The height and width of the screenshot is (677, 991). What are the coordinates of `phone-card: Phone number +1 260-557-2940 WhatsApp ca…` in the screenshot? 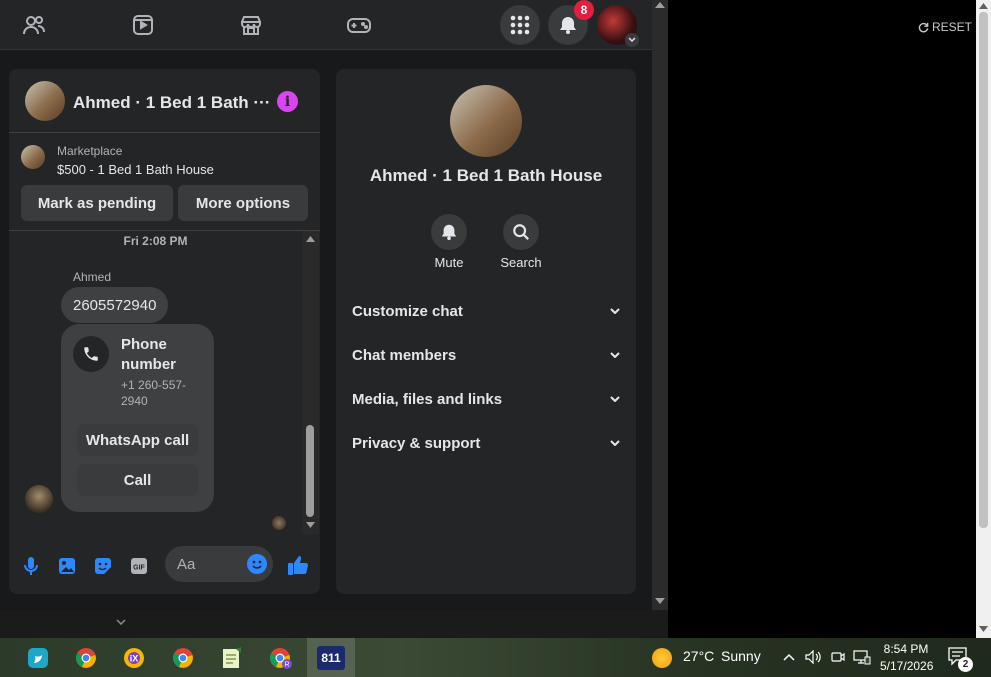 It's located at (137, 418).